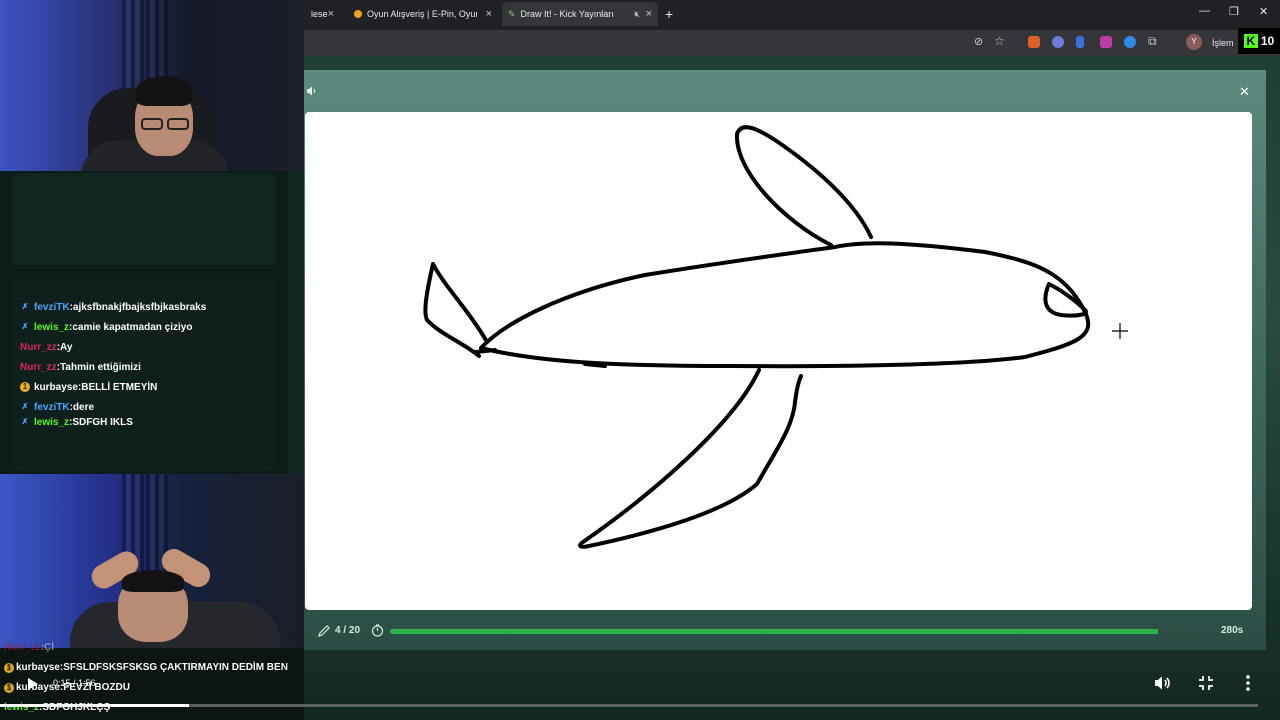 This screenshot has width=1280, height=720. What do you see at coordinates (629, 705) in the screenshot?
I see `video-seek-bar` at bounding box center [629, 705].